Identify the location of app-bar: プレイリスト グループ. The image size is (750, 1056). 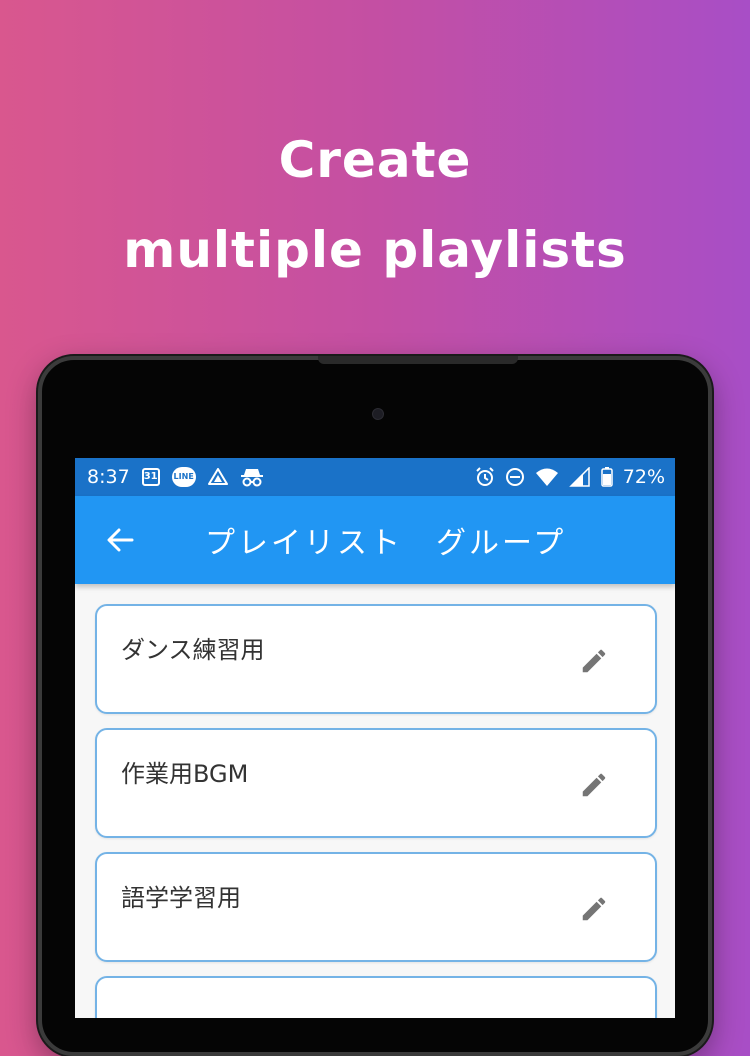
(375, 540).